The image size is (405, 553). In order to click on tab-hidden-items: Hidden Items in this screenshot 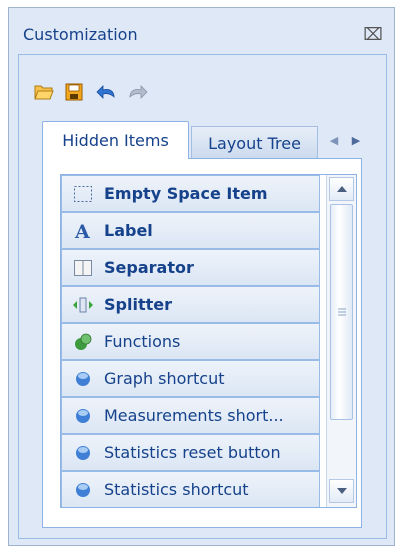, I will do `click(115, 140)`.